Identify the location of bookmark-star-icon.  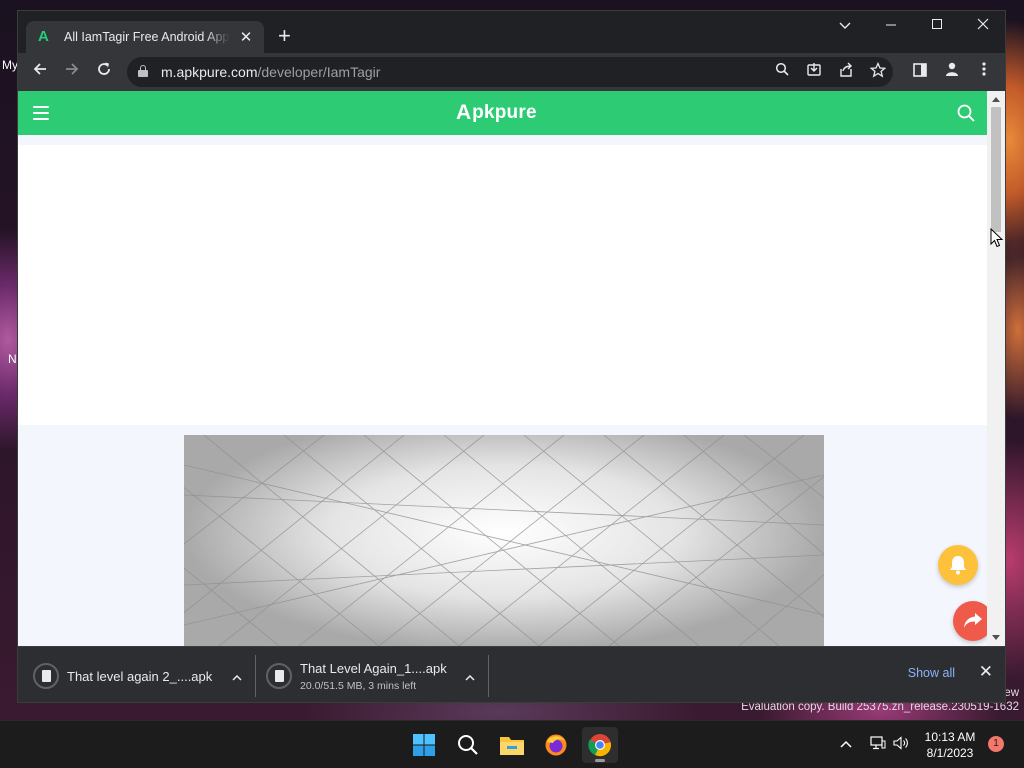
(878, 71).